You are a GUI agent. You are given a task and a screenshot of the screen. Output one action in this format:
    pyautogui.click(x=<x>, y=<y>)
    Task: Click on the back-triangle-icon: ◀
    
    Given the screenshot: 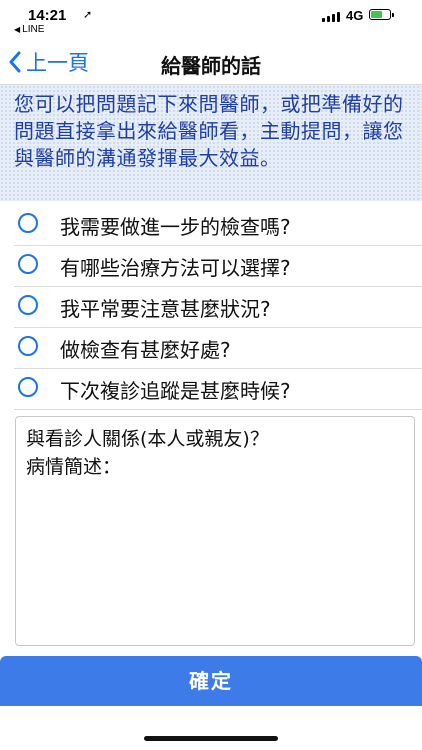 What is the action you would take?
    pyautogui.click(x=17, y=29)
    